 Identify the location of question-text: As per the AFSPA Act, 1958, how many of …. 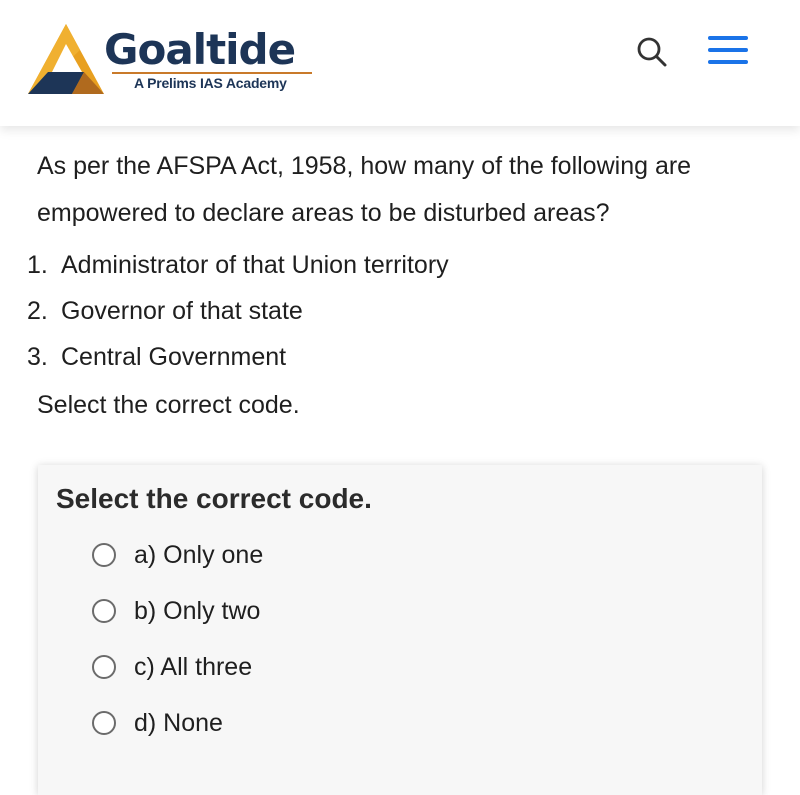
(397, 190).